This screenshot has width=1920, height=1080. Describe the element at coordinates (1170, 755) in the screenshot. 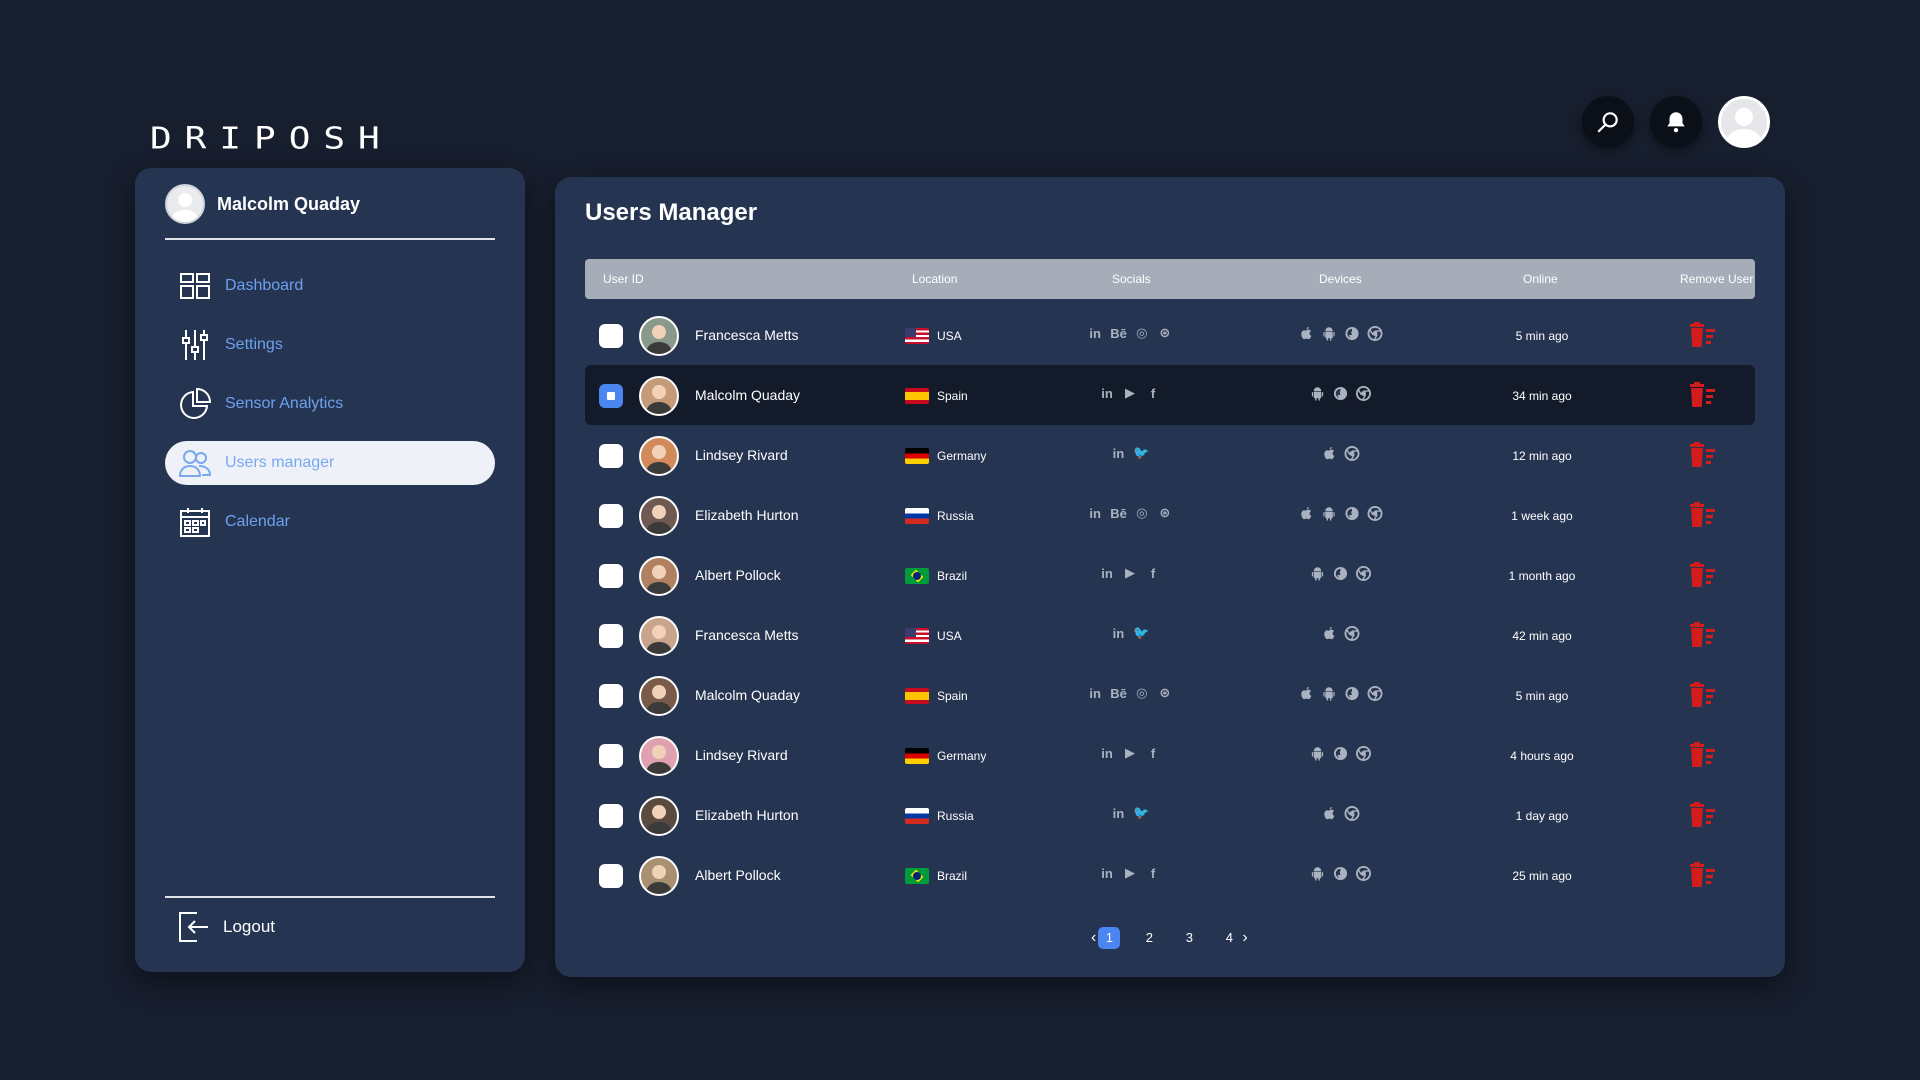

I see `table-row: Lindsey Rivard Germany in ▶ f 4 hours ago` at that location.